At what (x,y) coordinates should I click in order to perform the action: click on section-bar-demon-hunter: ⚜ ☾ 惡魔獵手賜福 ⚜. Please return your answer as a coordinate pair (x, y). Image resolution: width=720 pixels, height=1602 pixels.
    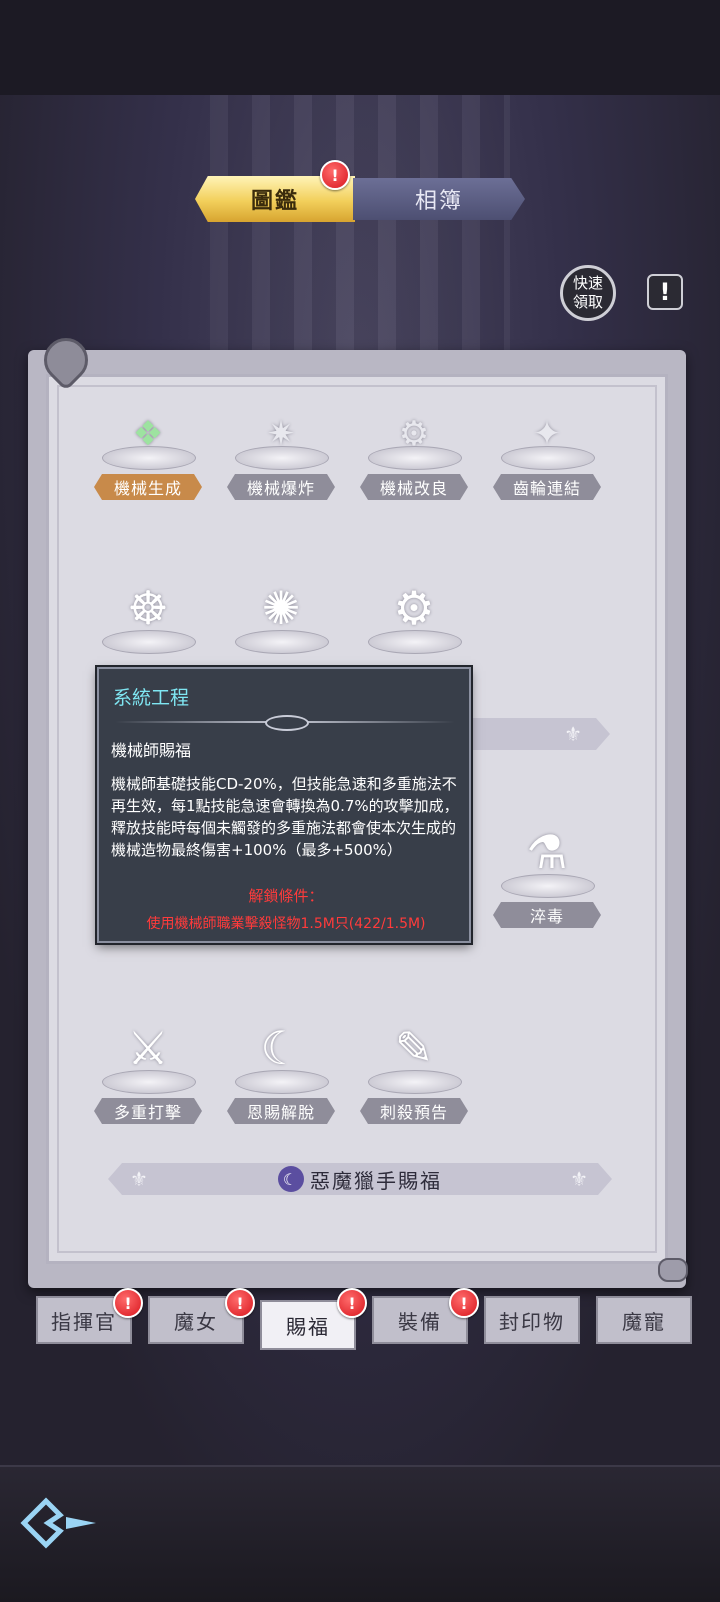
    Looking at the image, I should click on (360, 1179).